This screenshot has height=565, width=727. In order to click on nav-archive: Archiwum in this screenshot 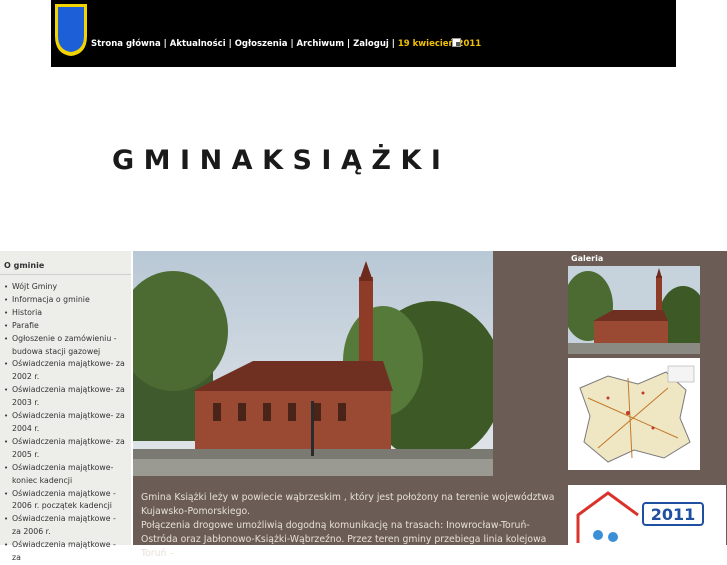, I will do `click(321, 44)`.